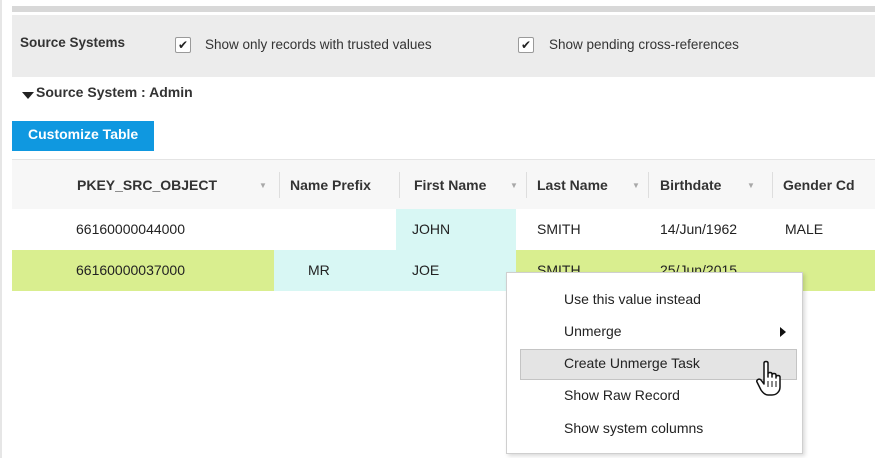 This screenshot has height=458, width=875. I want to click on toolbar-title: Source Systems, so click(73, 42).